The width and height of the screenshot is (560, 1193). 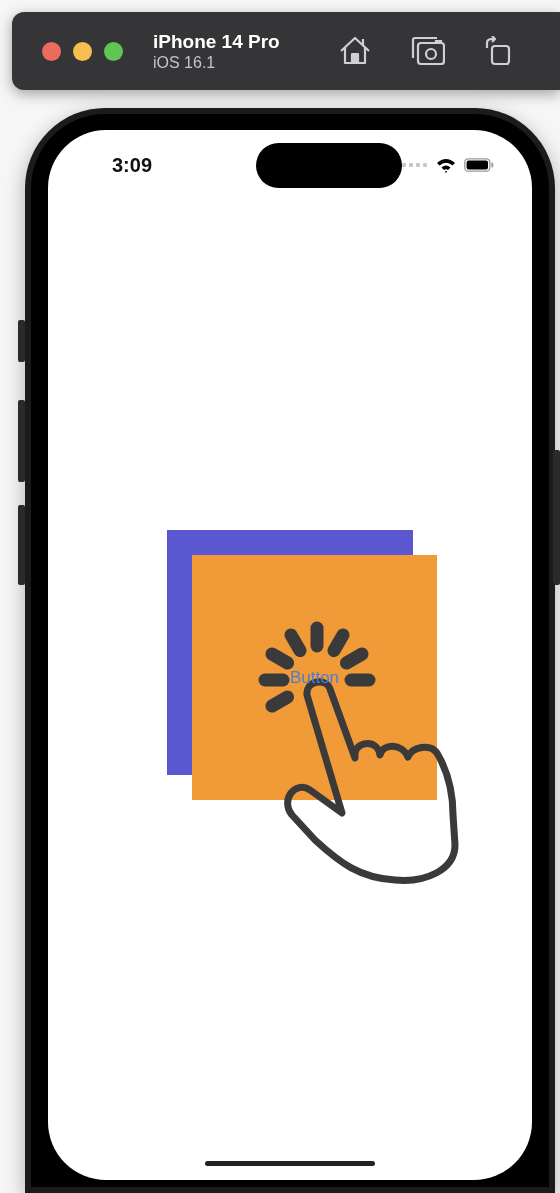 What do you see at coordinates (217, 41) in the screenshot?
I see `device-name: iPhone 14 Pro` at bounding box center [217, 41].